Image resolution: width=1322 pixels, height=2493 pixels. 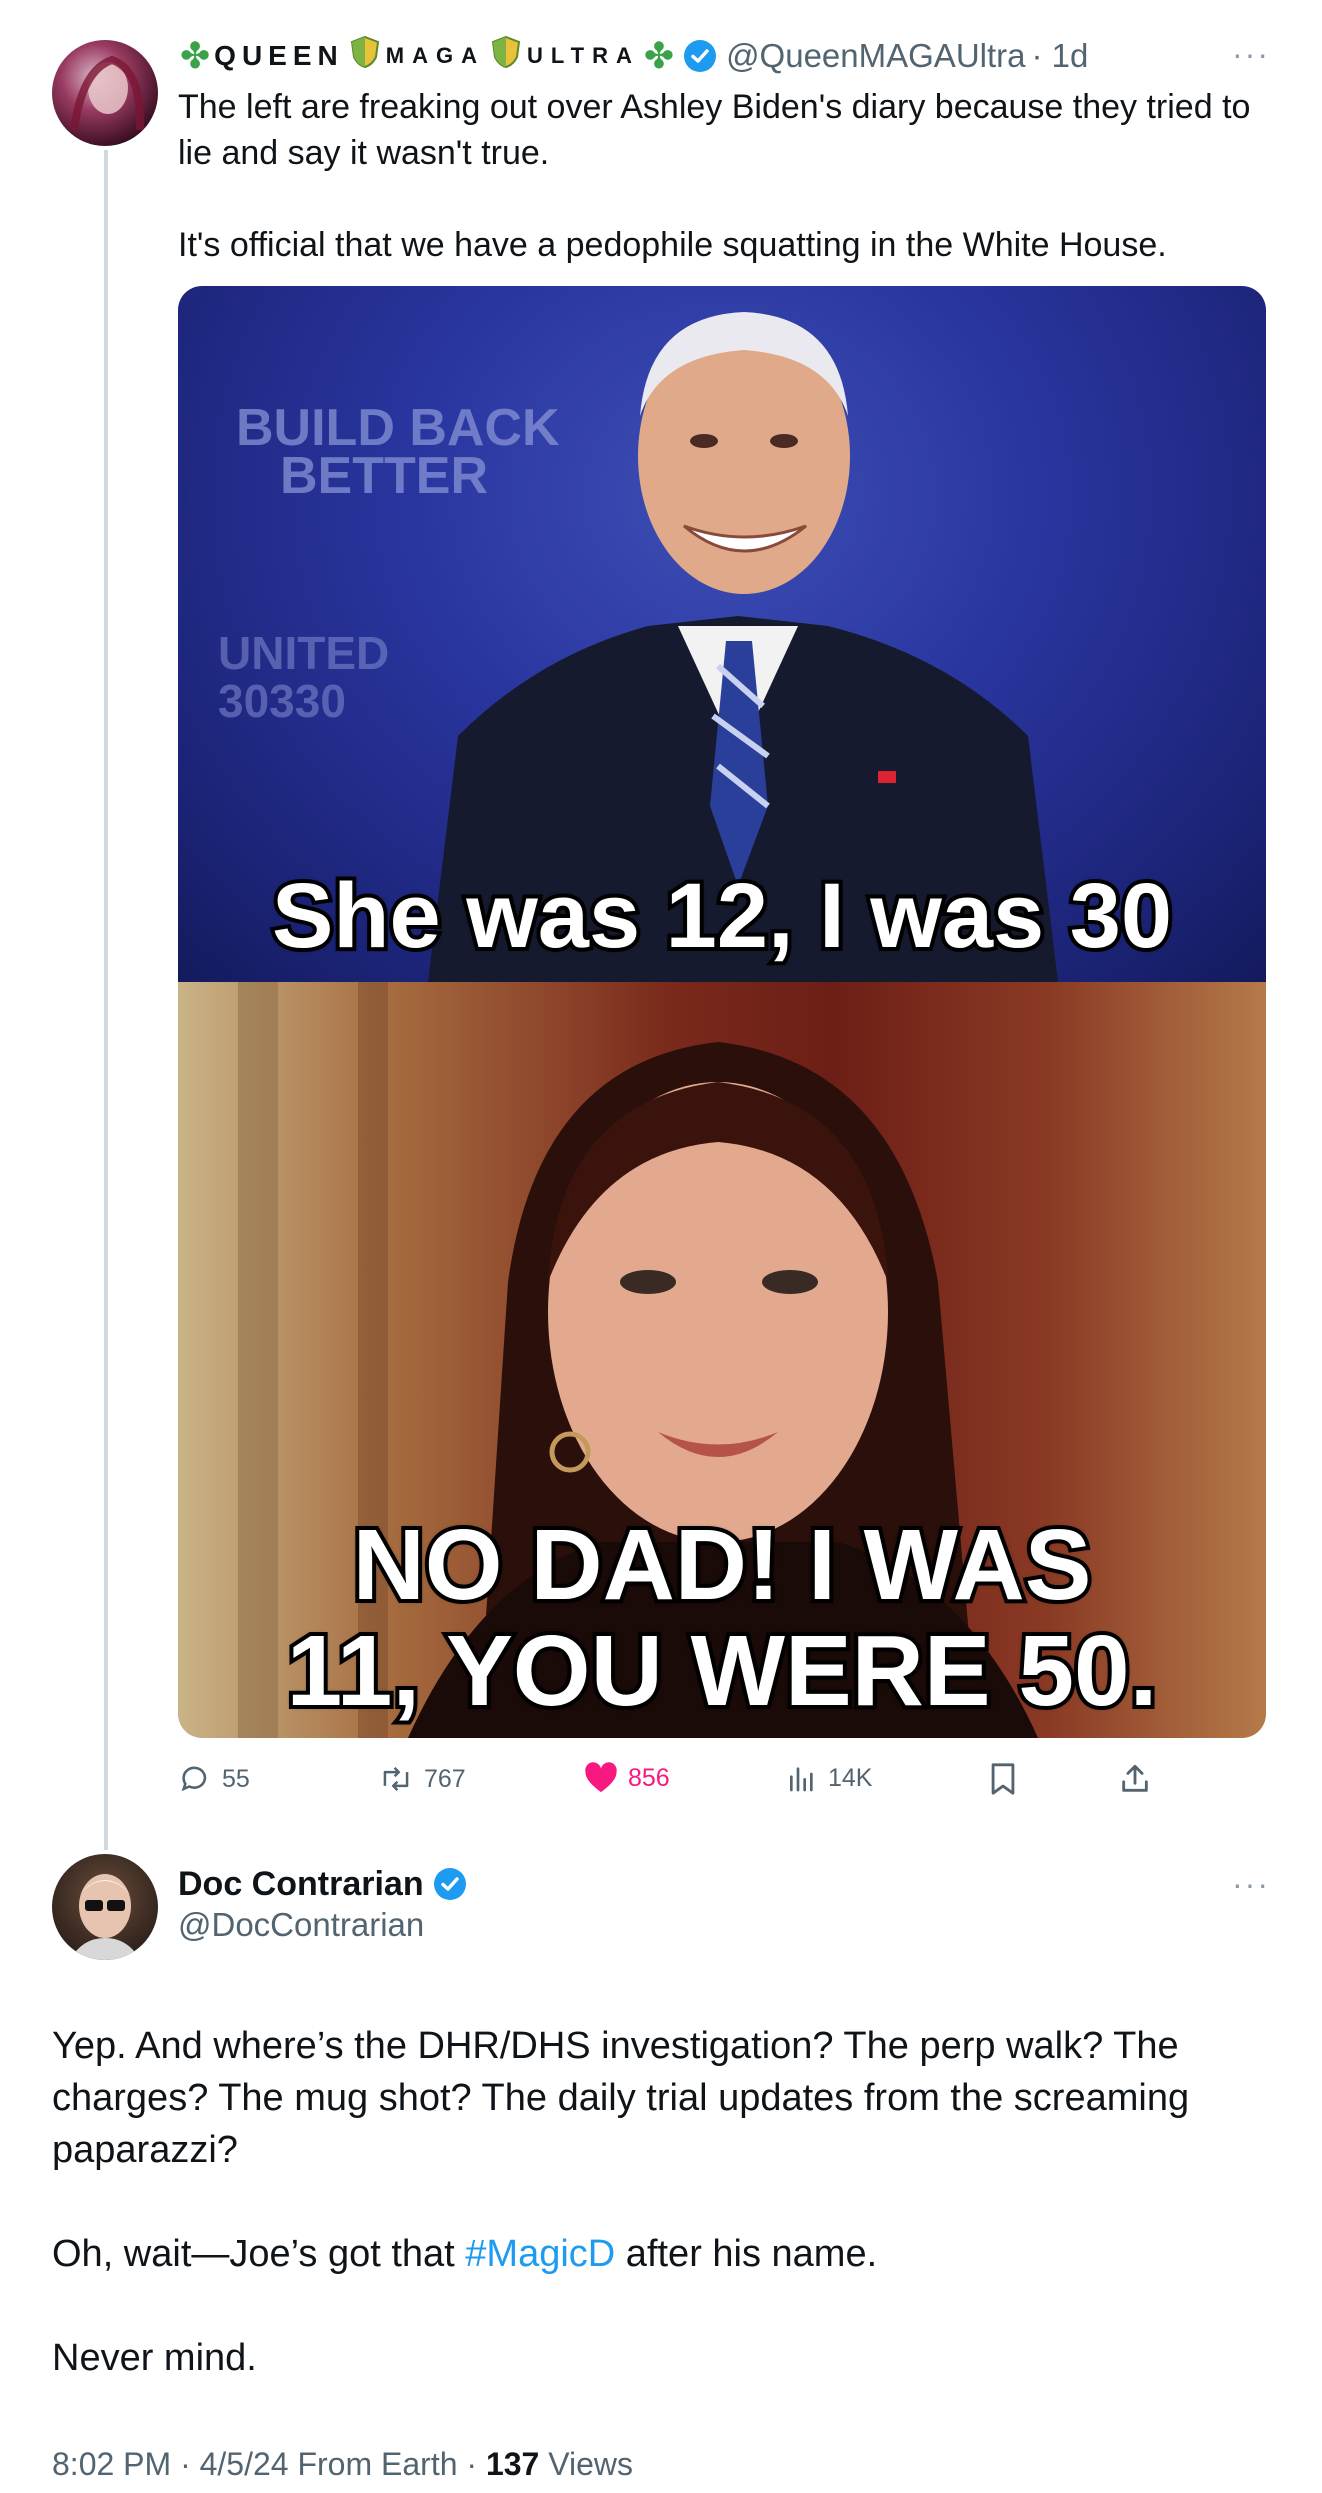 I want to click on views-button: 14K, so click(x=829, y=1778).